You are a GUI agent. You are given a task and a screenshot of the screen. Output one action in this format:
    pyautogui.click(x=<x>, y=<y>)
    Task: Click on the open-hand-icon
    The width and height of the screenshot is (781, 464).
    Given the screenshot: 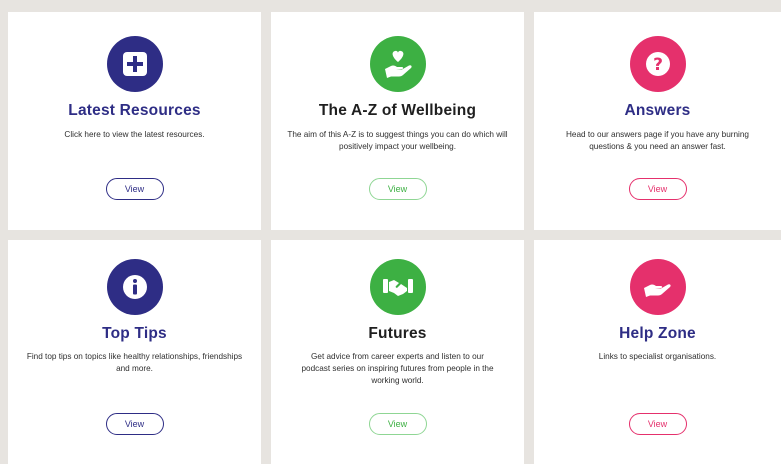 What is the action you would take?
    pyautogui.click(x=657, y=287)
    